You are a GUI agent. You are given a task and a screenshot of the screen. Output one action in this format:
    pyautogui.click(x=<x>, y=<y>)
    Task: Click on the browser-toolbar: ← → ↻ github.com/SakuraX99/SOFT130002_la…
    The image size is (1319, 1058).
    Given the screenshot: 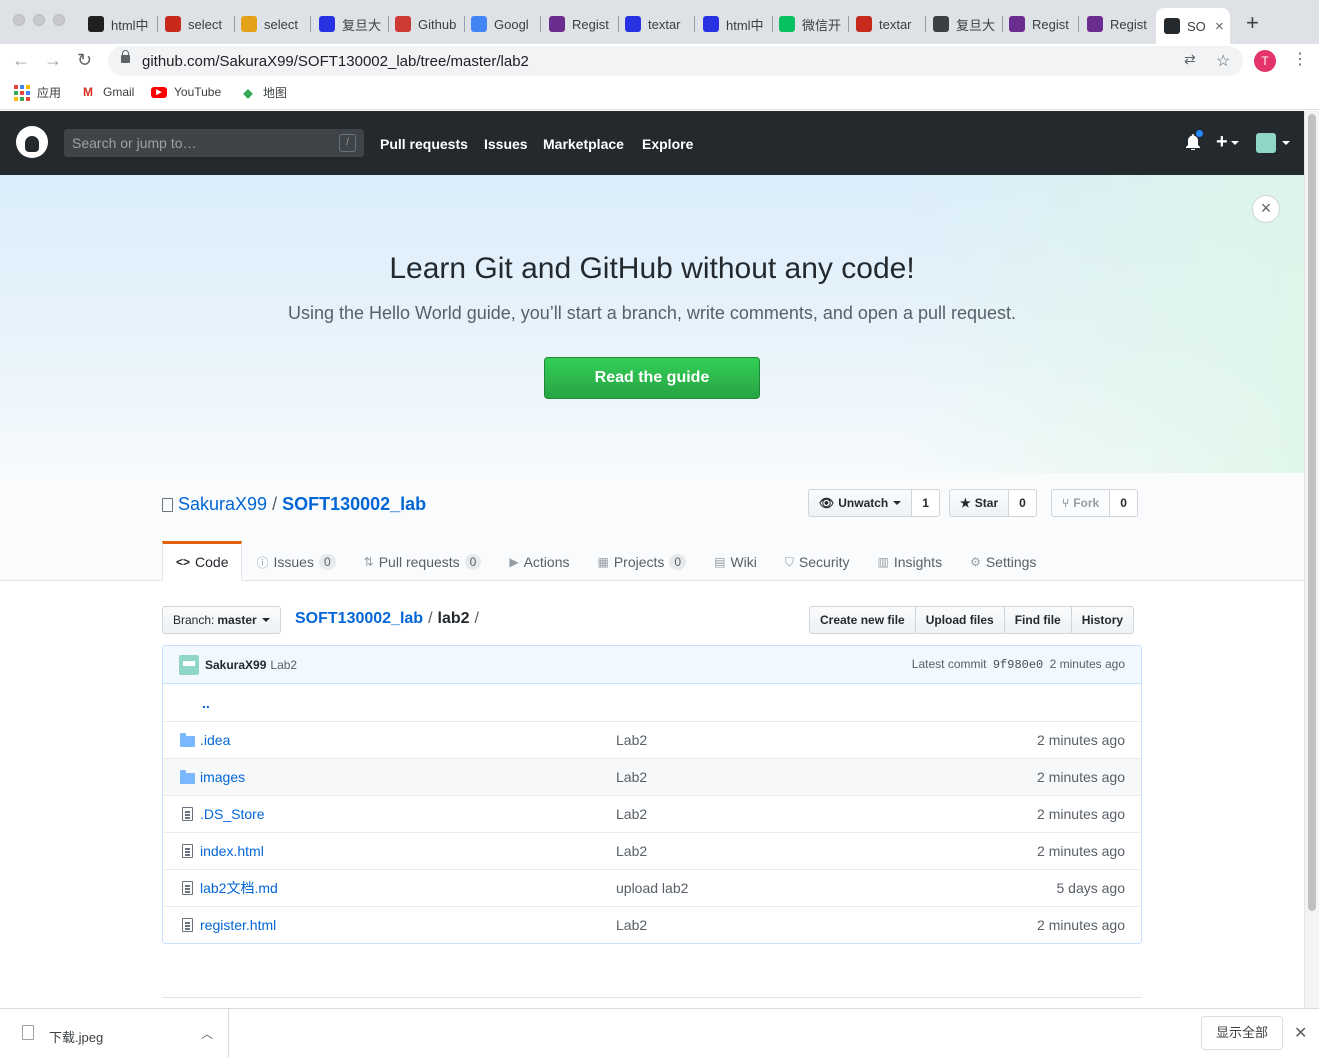 What is the action you would take?
    pyautogui.click(x=659, y=60)
    